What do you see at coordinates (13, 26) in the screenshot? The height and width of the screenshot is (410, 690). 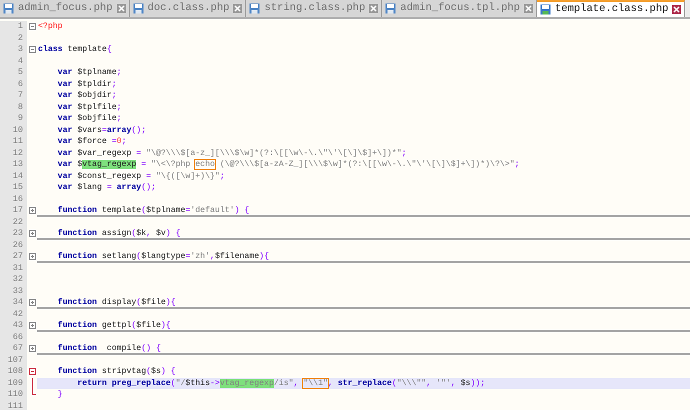 I see `line-number: 1` at bounding box center [13, 26].